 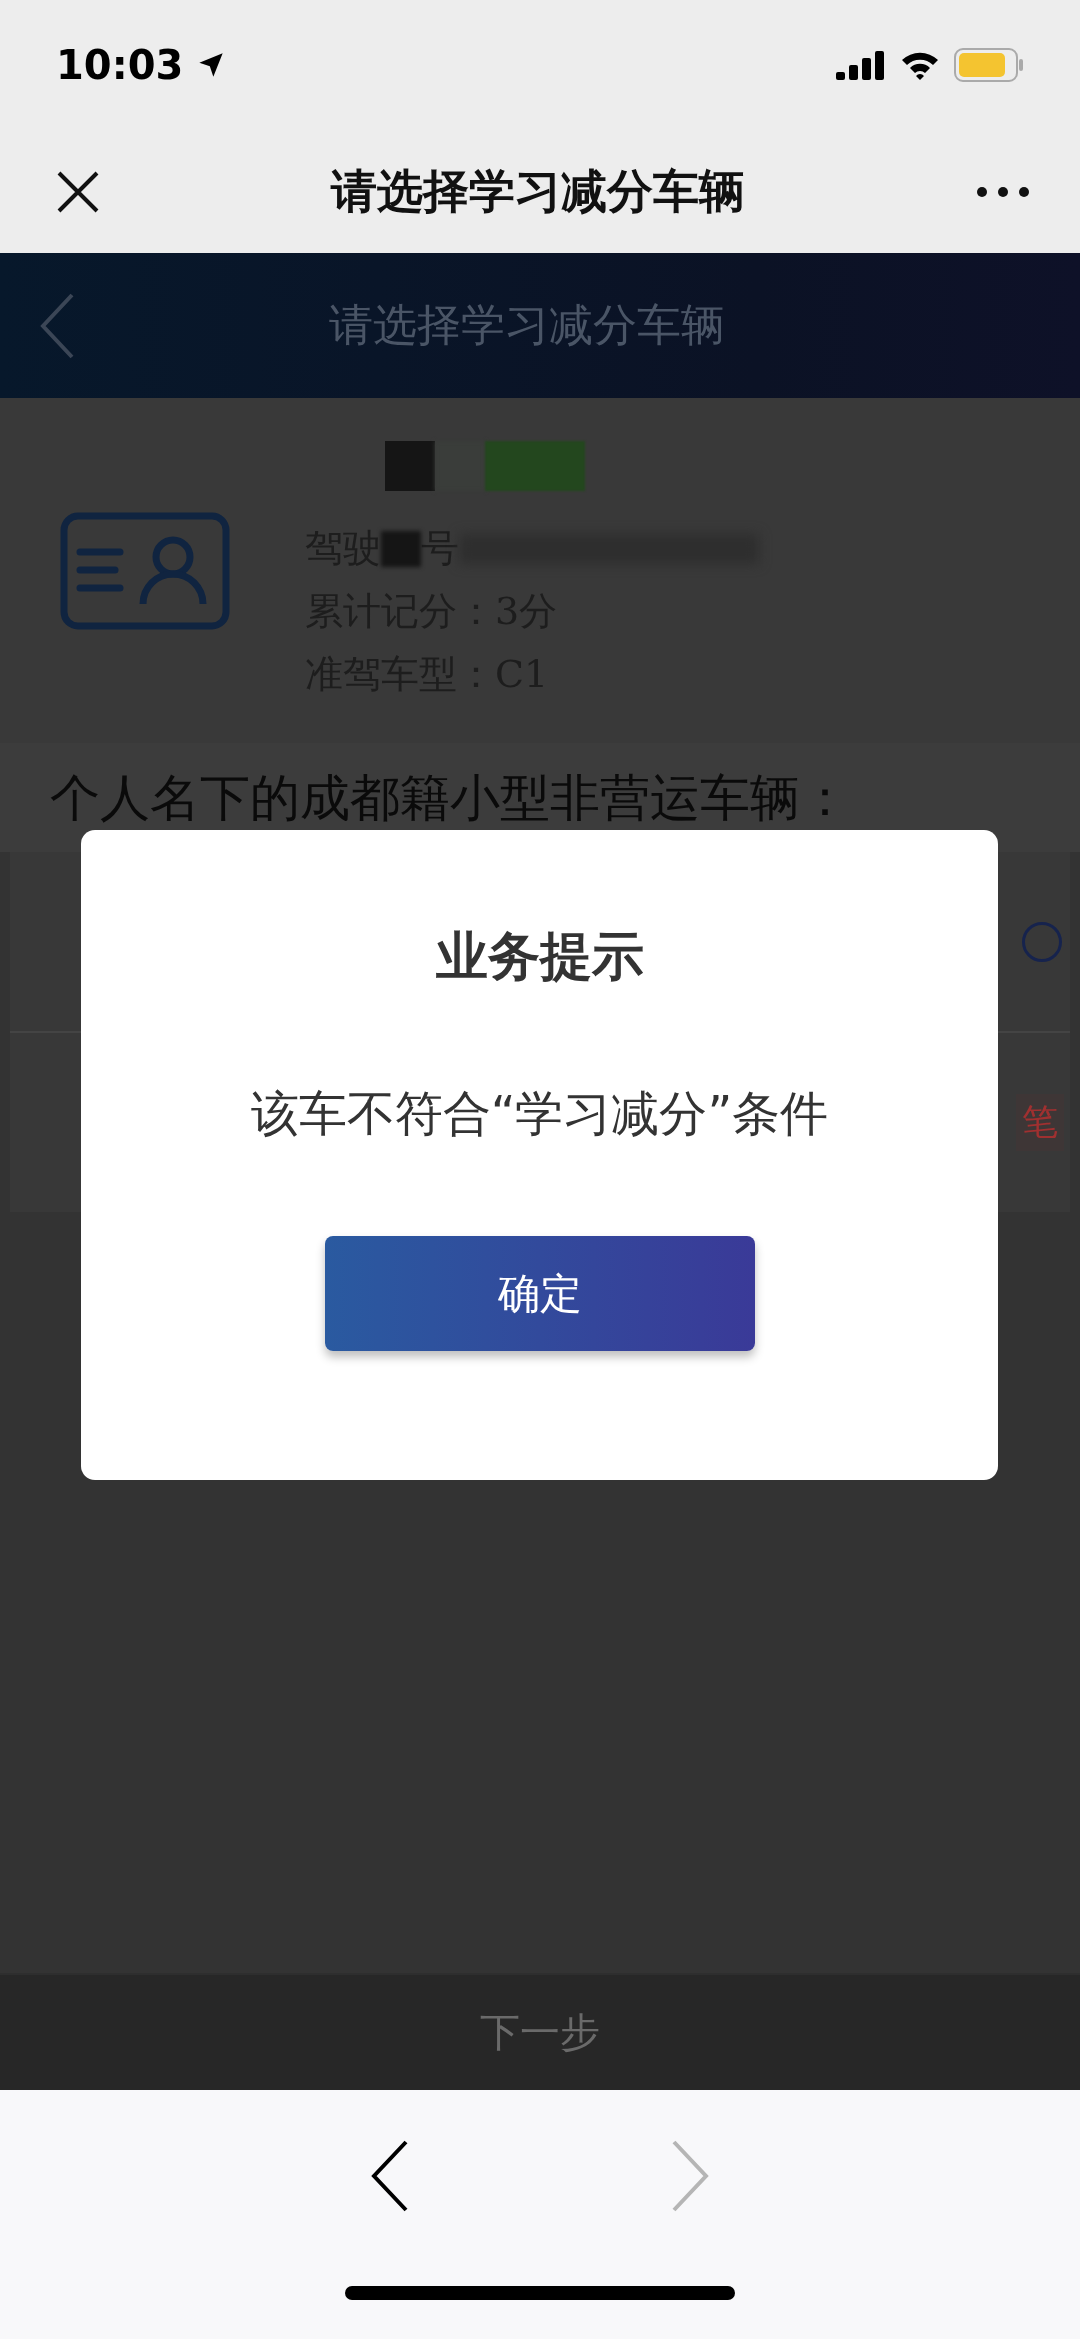 I want to click on more-icon, so click(x=1003, y=191).